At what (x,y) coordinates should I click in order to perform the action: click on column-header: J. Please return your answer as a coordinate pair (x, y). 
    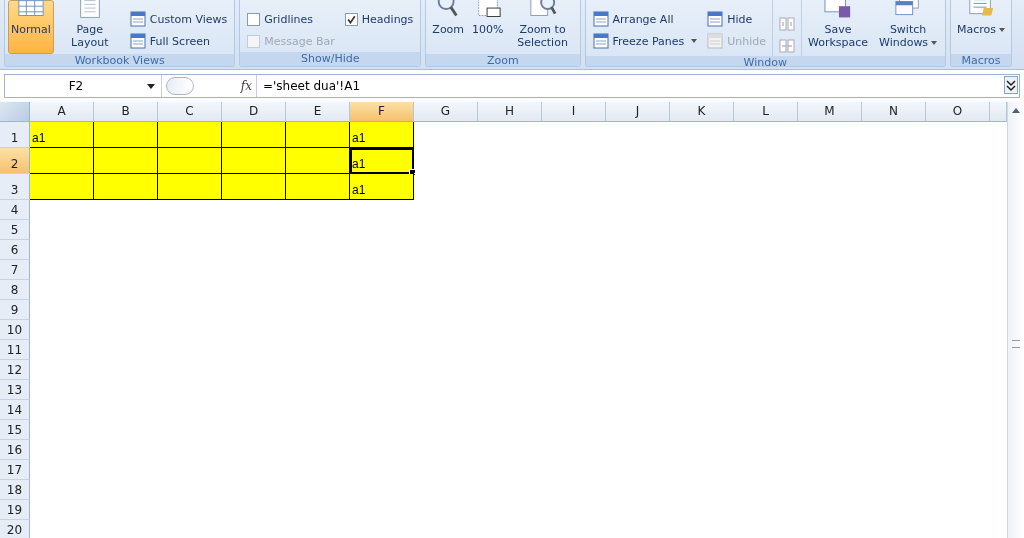
    Looking at the image, I should click on (638, 112).